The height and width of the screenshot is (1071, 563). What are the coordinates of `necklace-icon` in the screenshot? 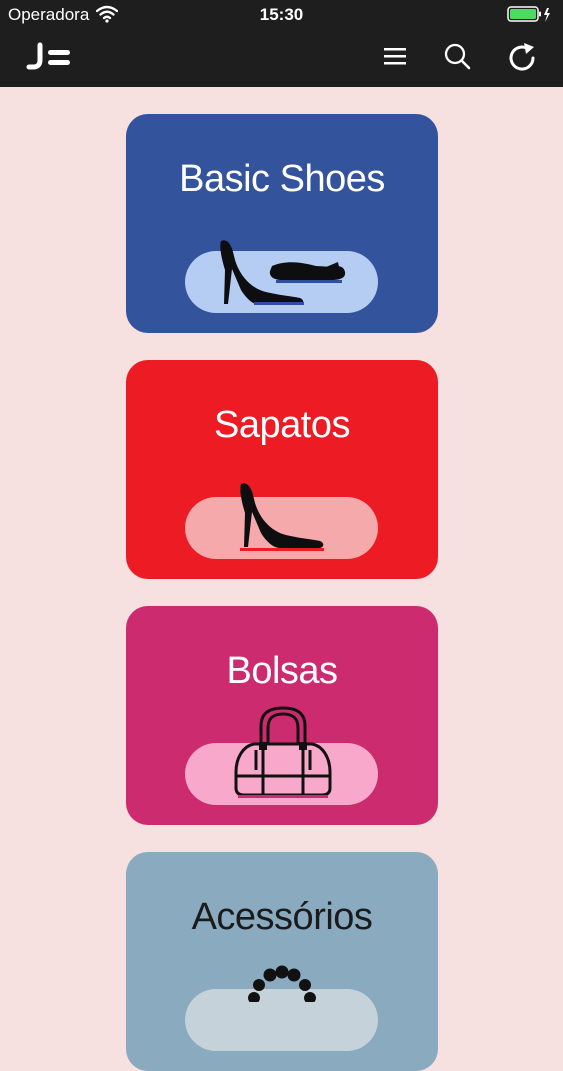 It's located at (282, 983).